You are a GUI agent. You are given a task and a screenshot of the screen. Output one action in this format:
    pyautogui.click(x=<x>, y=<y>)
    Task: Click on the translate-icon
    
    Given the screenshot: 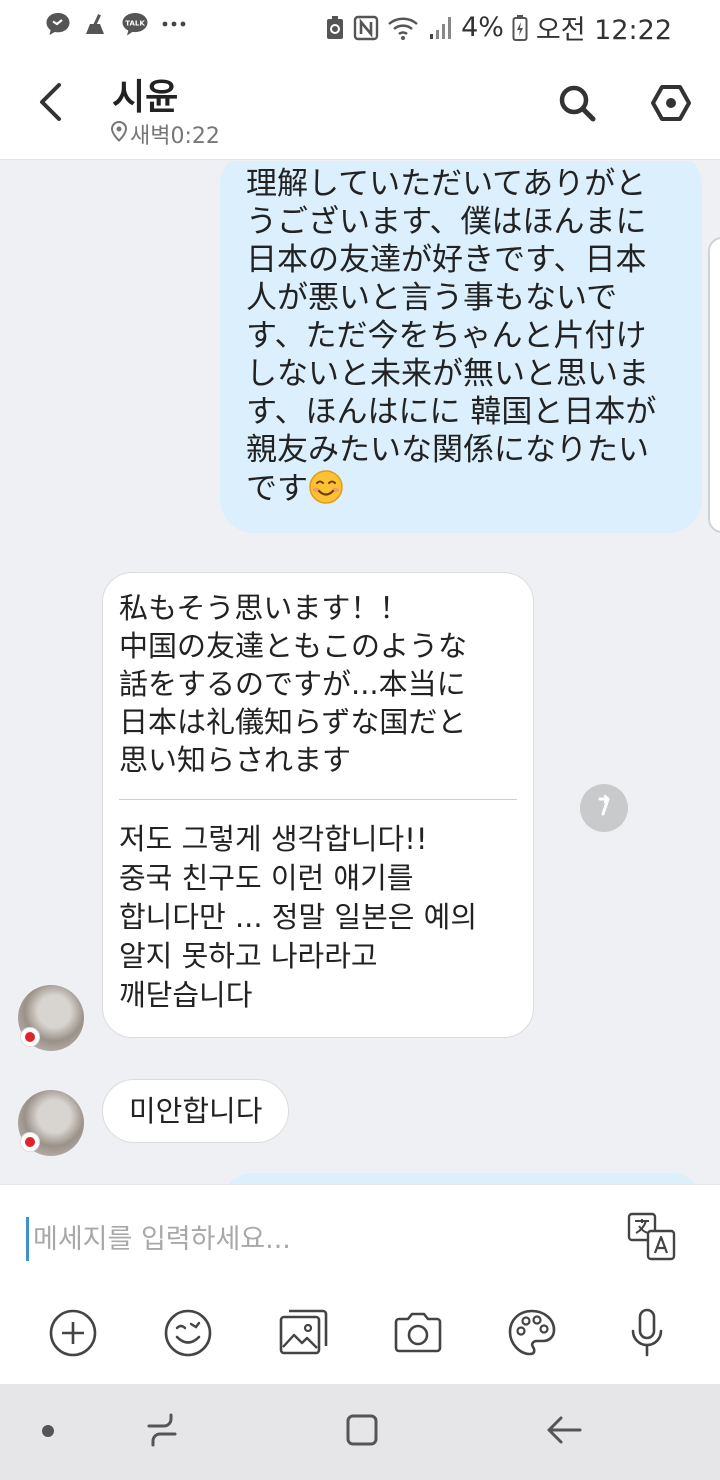 What is the action you would take?
    pyautogui.click(x=652, y=1239)
    